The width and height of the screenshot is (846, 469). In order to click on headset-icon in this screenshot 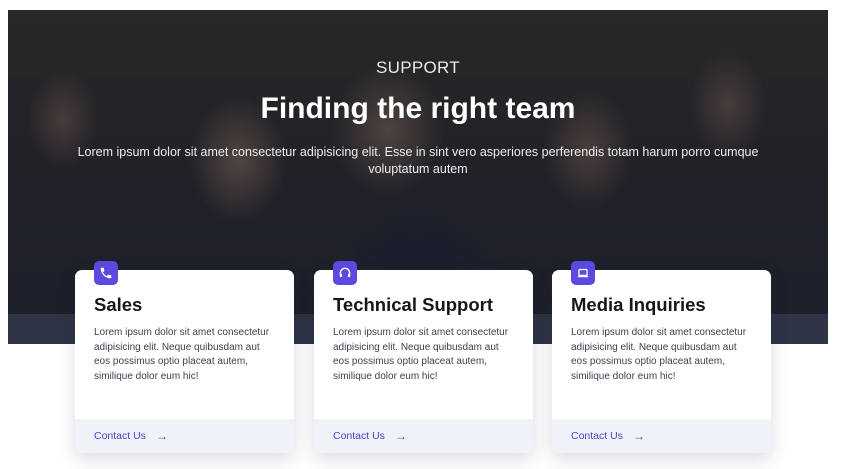, I will do `click(345, 273)`.